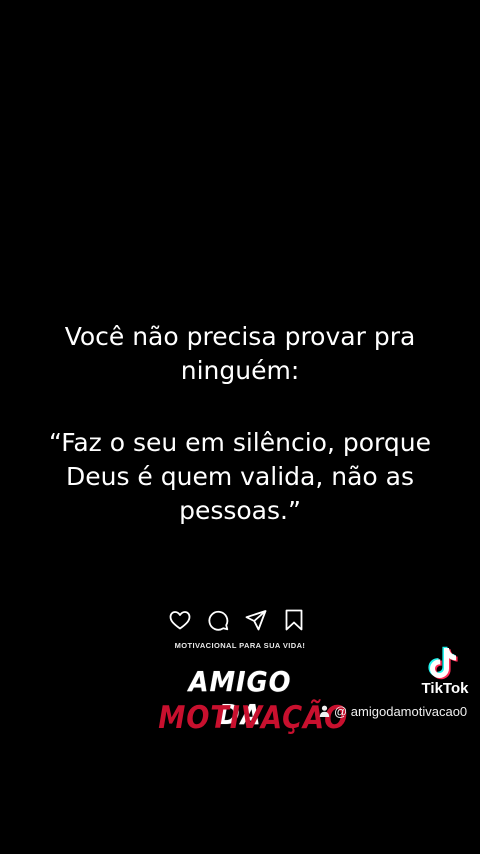  What do you see at coordinates (324, 711) in the screenshot?
I see `user-icon` at bounding box center [324, 711].